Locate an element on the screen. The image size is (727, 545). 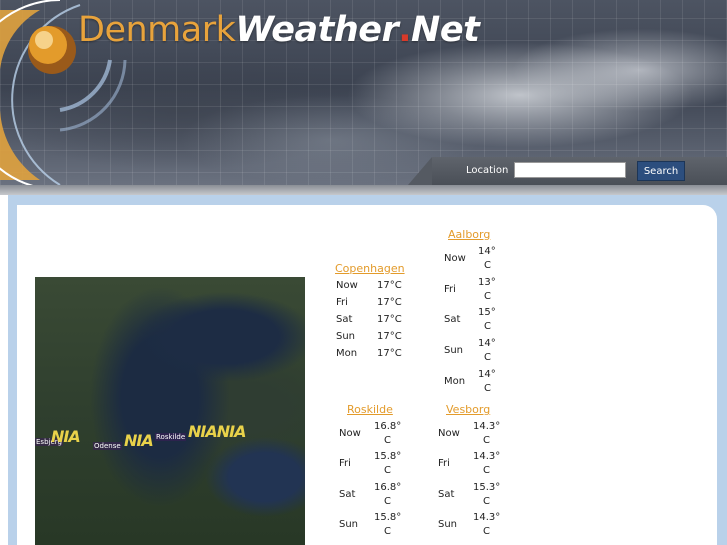
city-link-roskilde: Roskilde is located at coordinates (370, 409).